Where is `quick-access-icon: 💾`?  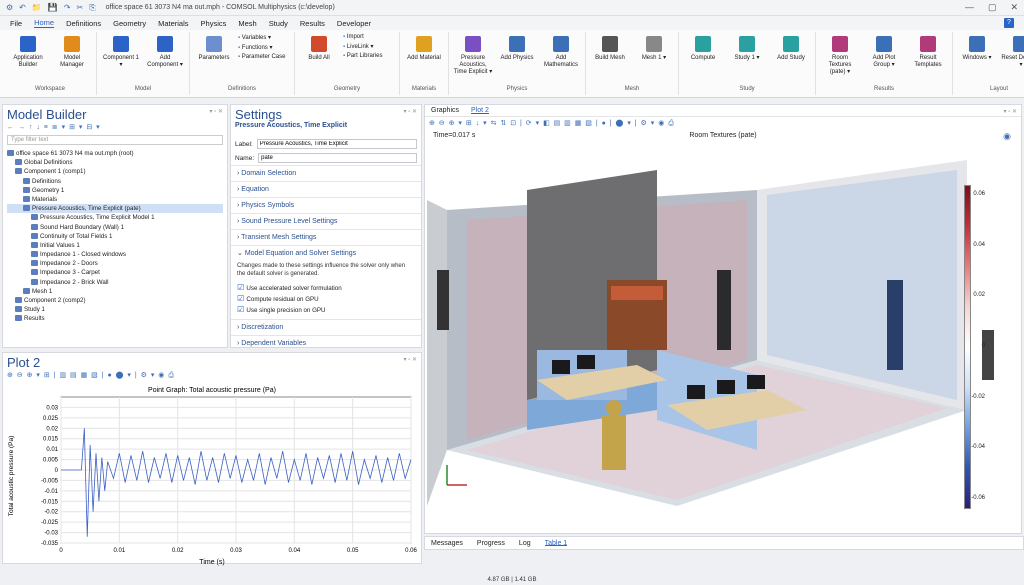
quick-access-icon: 💾 is located at coordinates (53, 8).